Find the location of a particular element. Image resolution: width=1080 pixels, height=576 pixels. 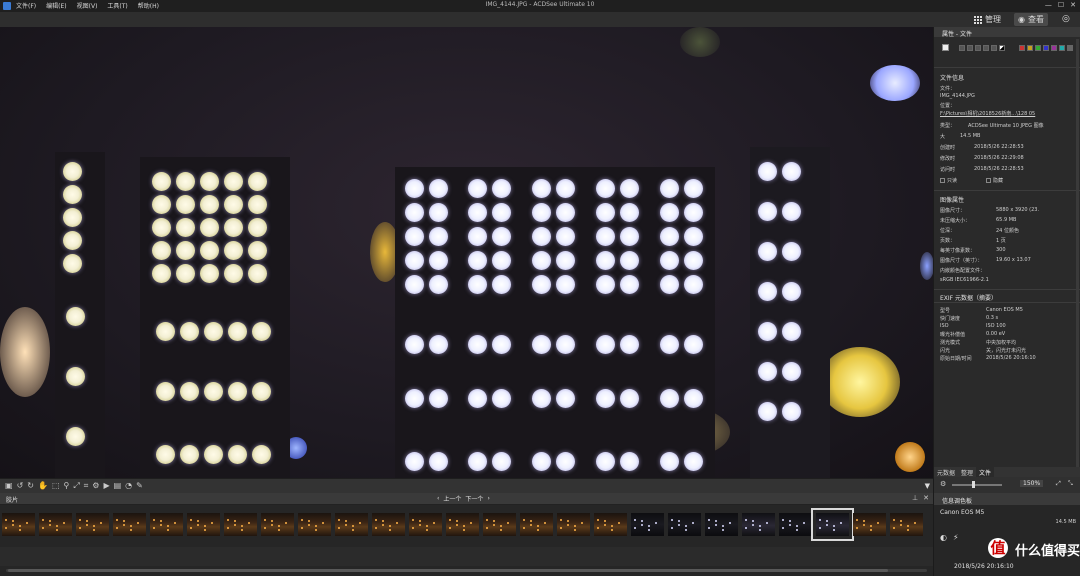

hidden-checkbox is located at coordinates (988, 180).